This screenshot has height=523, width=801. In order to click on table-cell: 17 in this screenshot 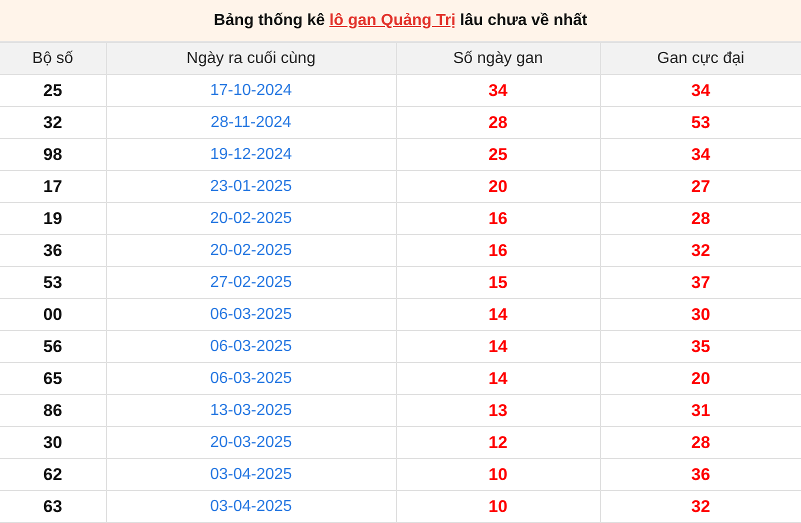, I will do `click(53, 186)`.